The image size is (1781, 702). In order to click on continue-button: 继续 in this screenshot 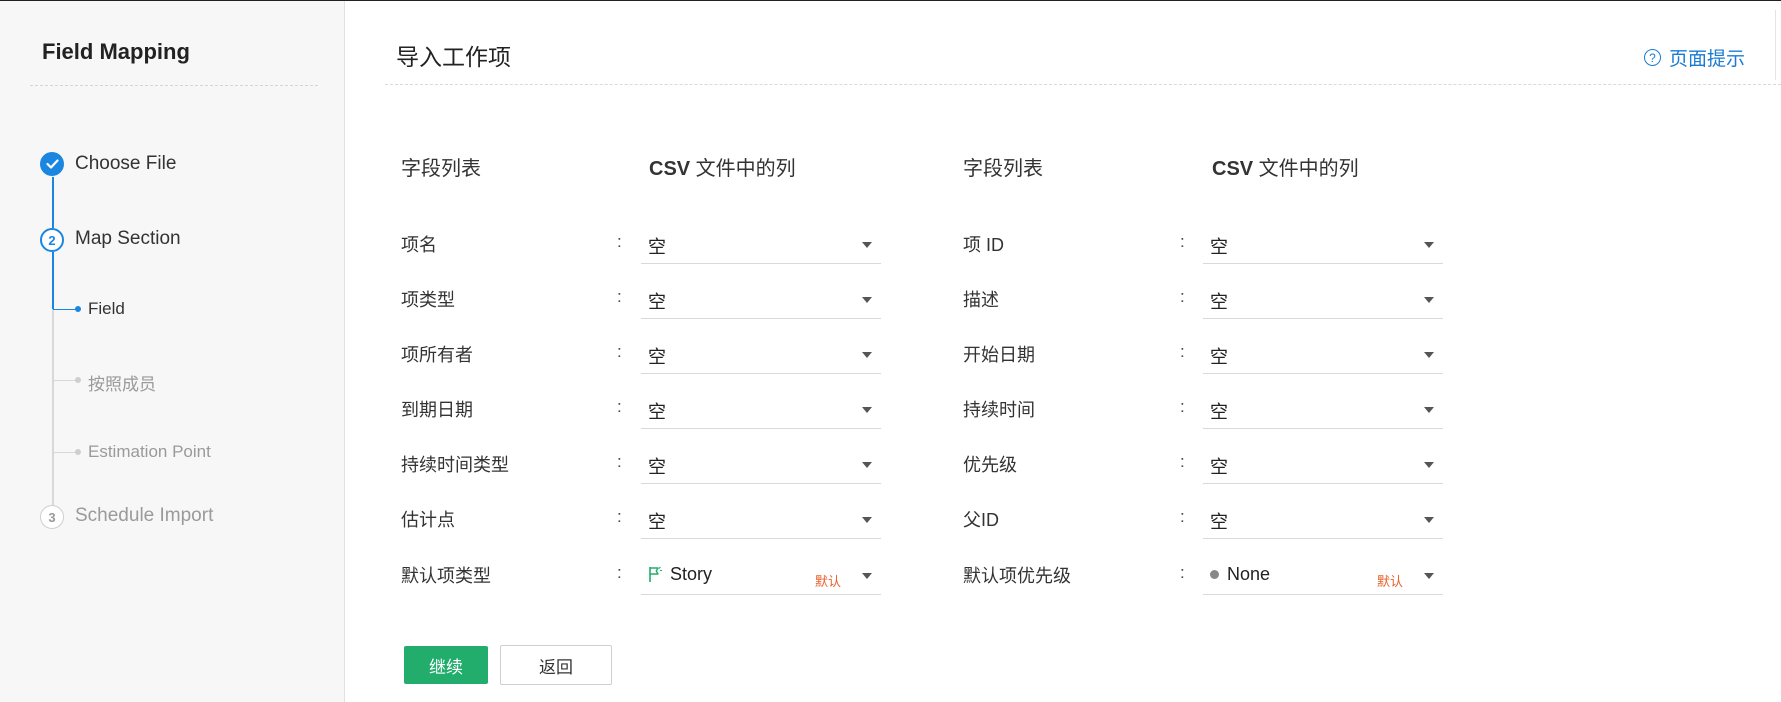, I will do `click(446, 665)`.